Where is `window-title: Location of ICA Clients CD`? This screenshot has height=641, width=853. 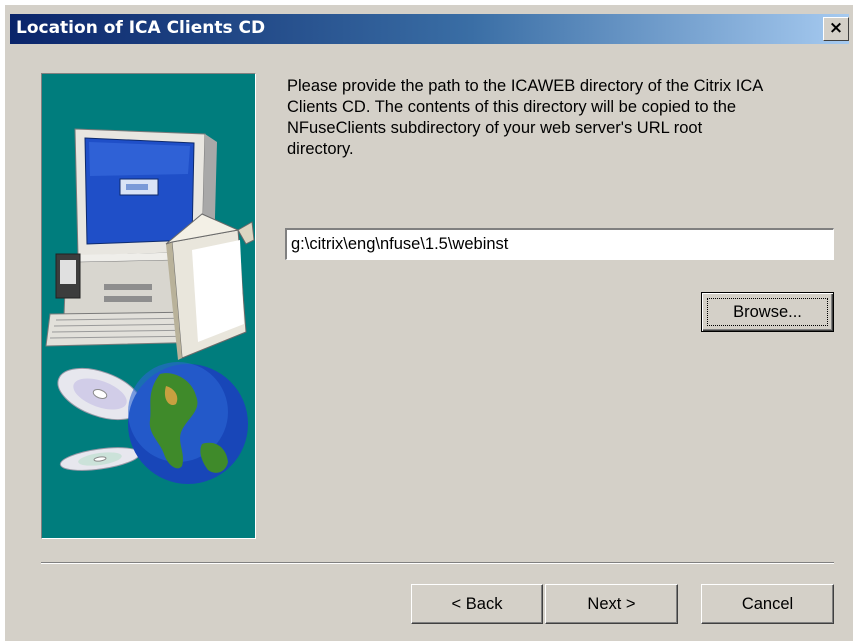 window-title: Location of ICA Clients CD is located at coordinates (141, 28).